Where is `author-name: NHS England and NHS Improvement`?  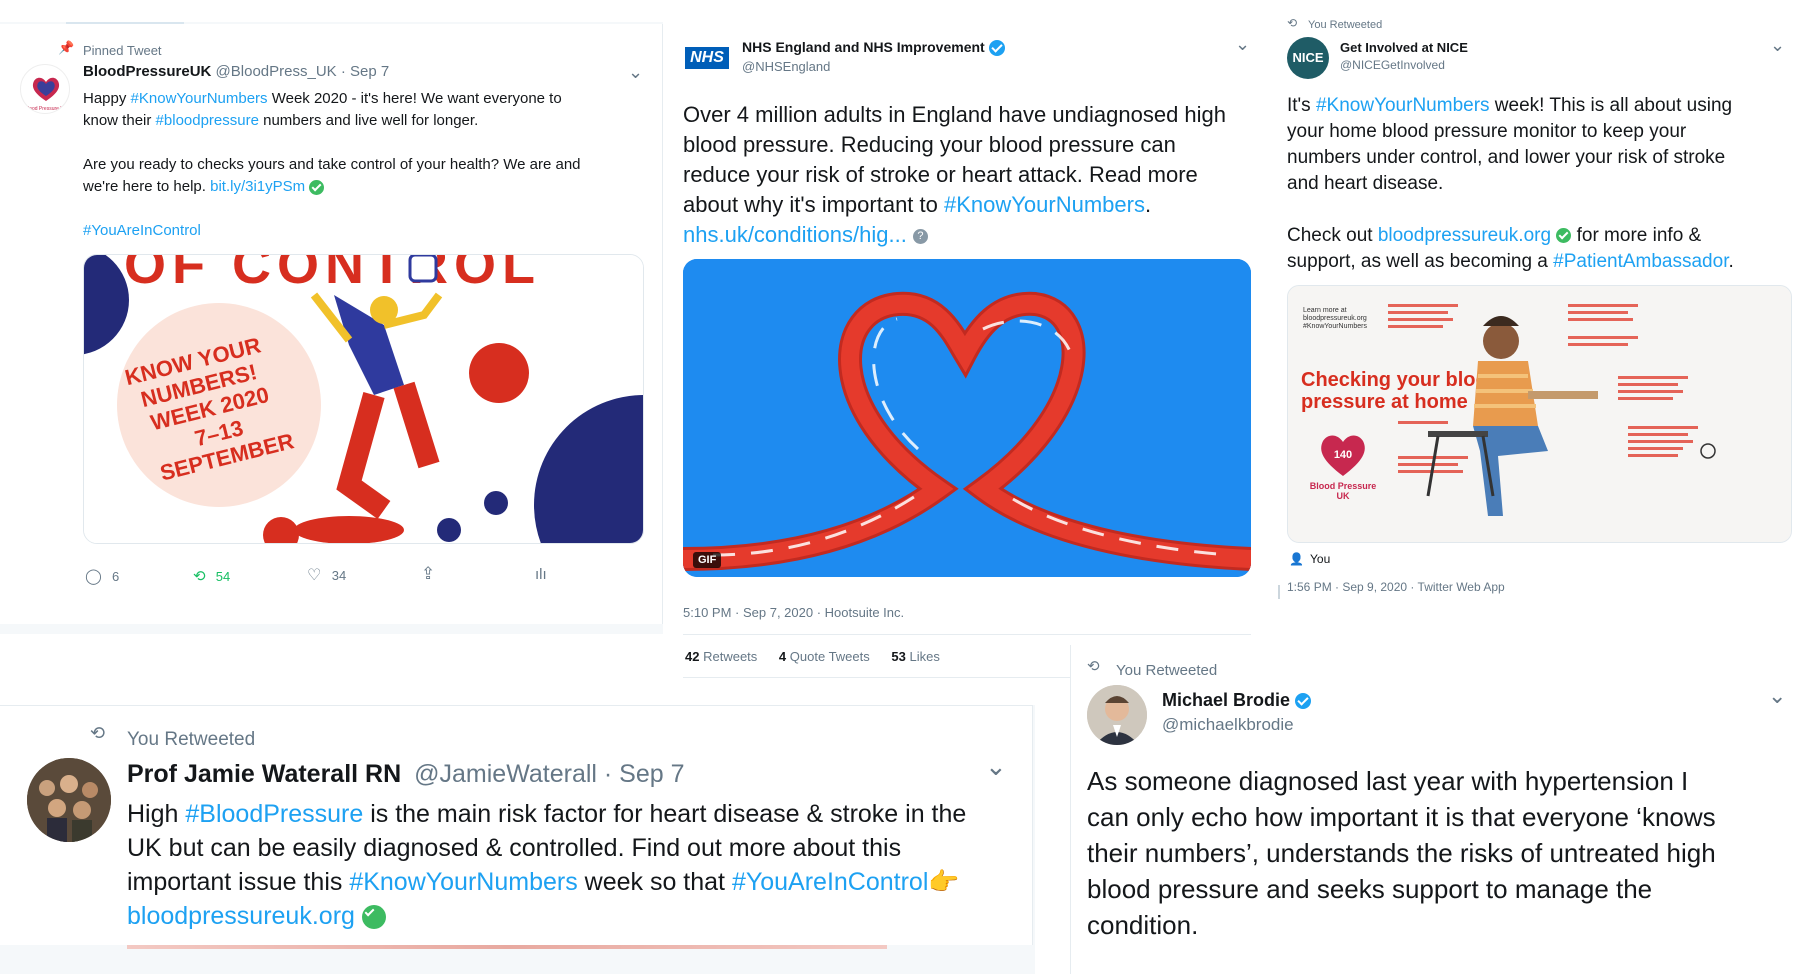 author-name: NHS England and NHS Improvement is located at coordinates (863, 47).